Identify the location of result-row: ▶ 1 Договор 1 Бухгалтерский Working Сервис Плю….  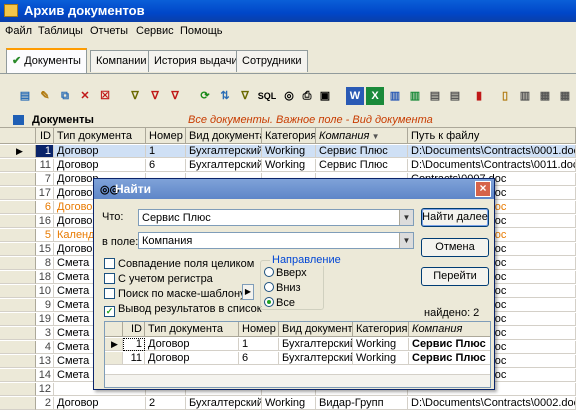
(297, 344).